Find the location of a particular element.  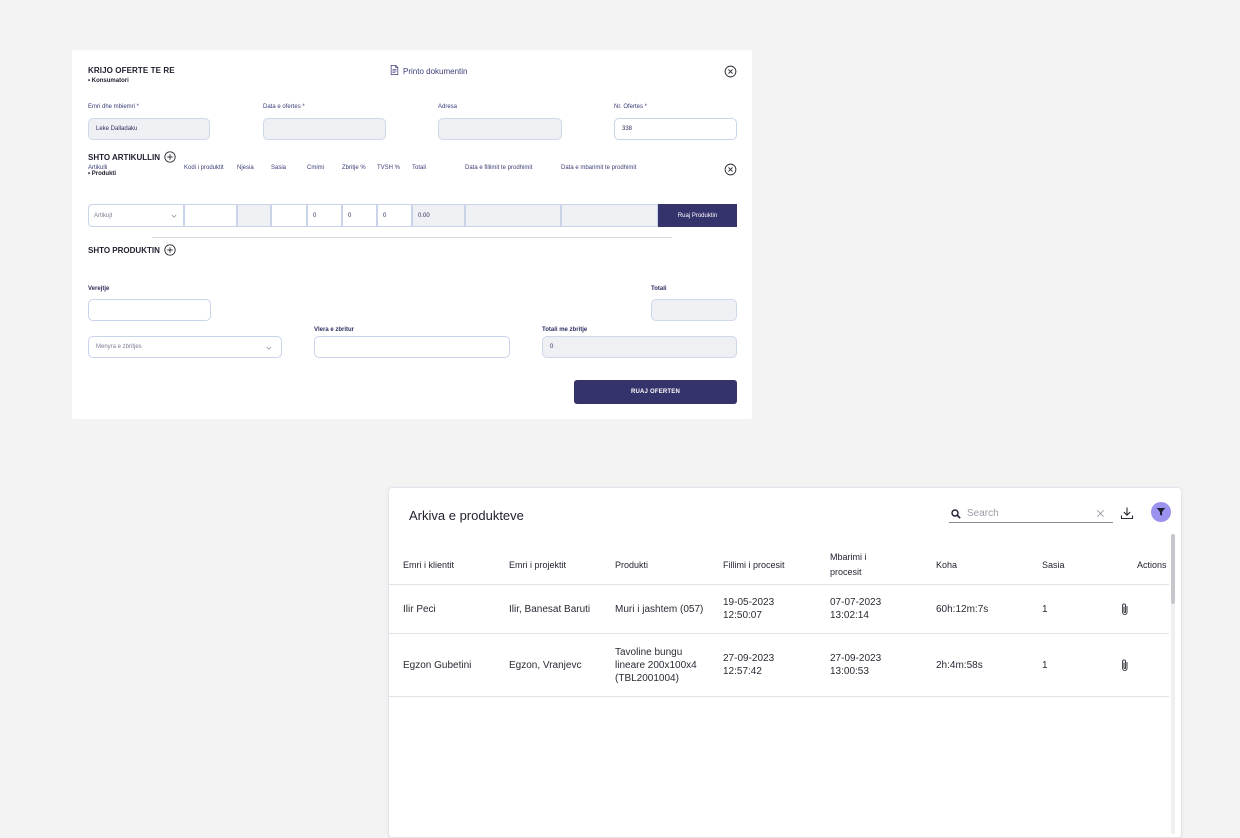

notes-field is located at coordinates (149, 310).